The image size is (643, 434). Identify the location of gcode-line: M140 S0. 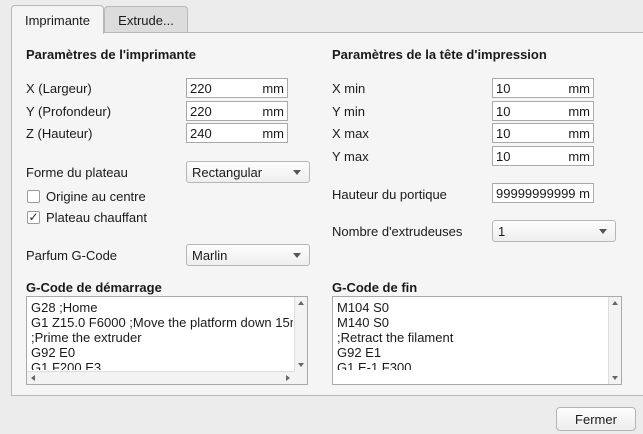
(363, 322).